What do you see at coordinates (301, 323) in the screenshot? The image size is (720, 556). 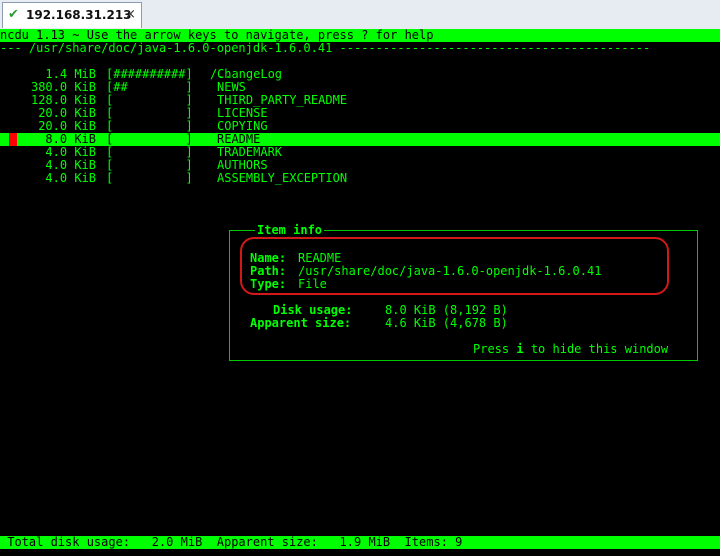 I see `apparent-size-label: Apparent size:` at bounding box center [301, 323].